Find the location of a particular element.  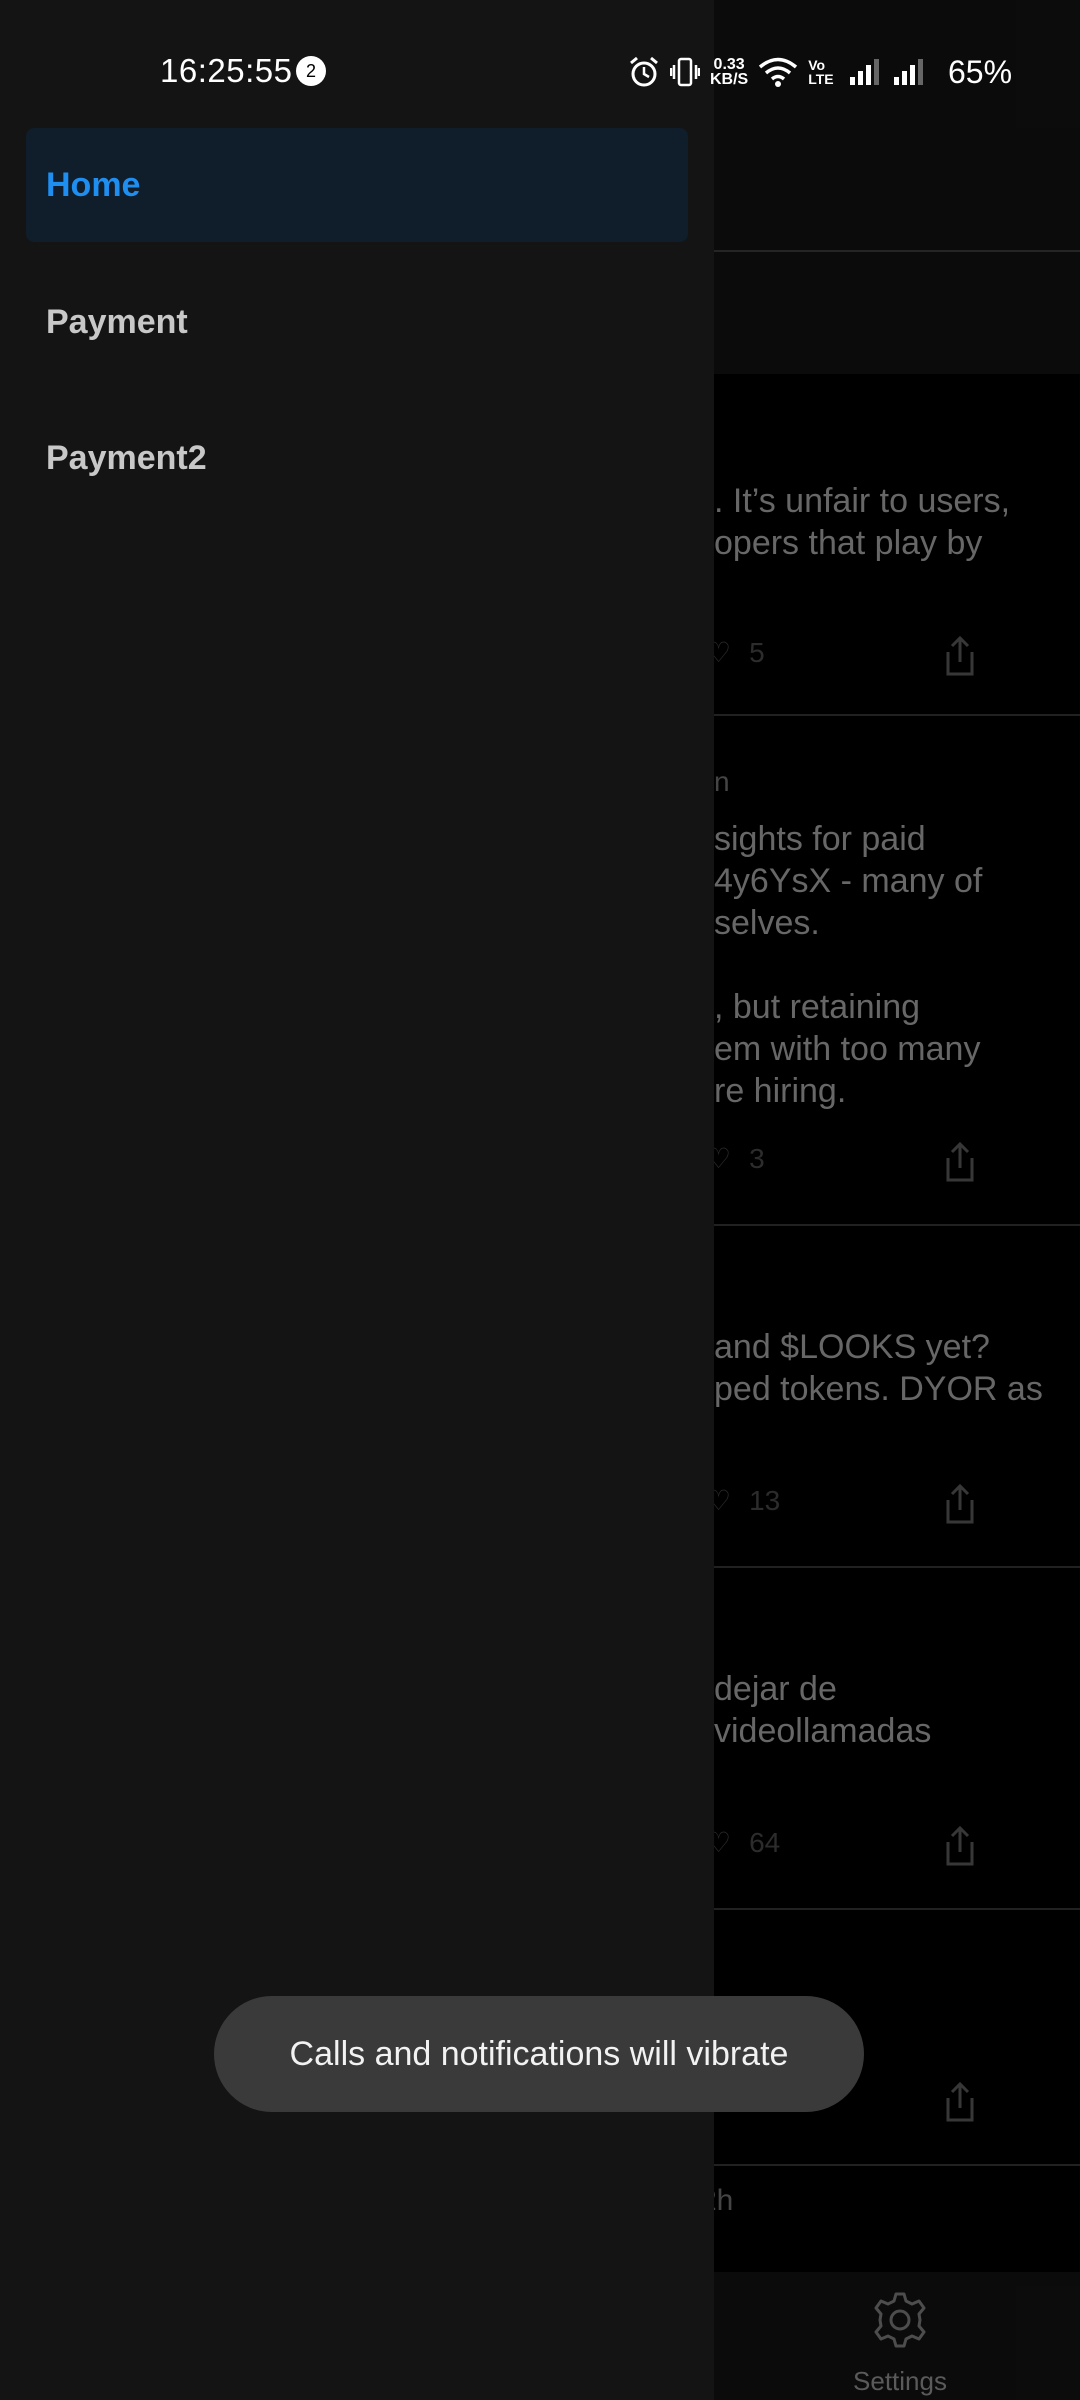

toast-notification: Calls and notifications will vibrate is located at coordinates (539, 2054).